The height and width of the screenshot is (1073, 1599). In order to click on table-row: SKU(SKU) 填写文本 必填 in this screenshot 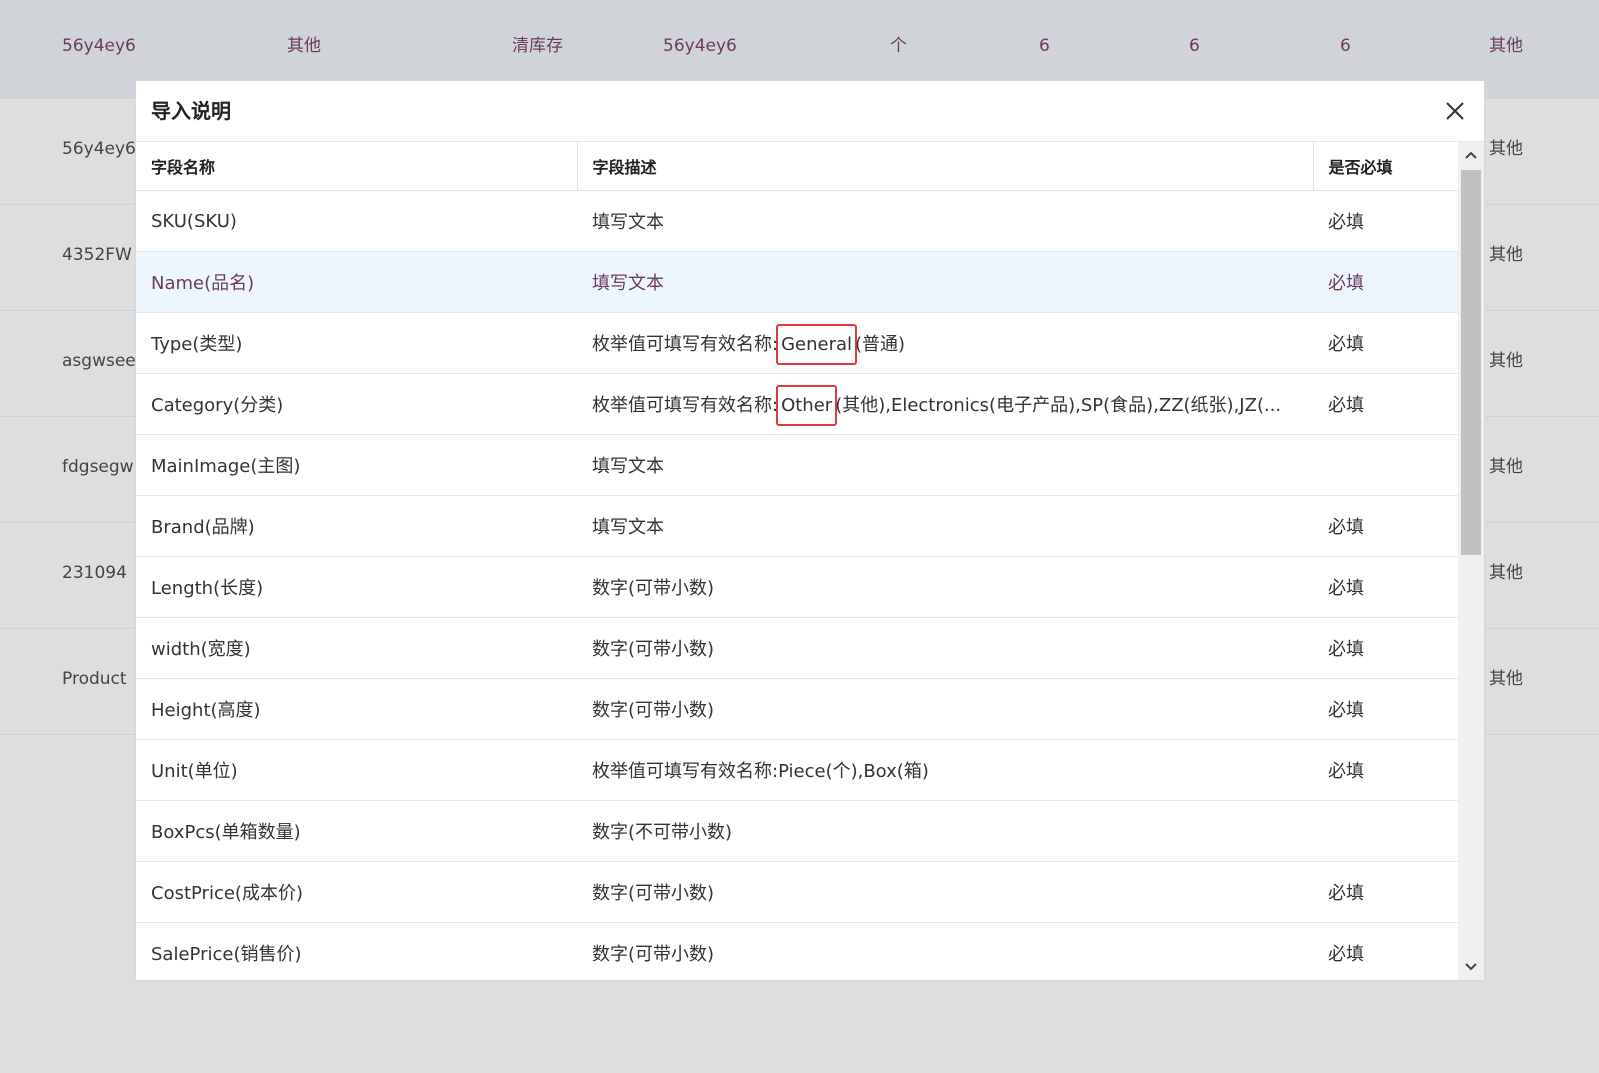, I will do `click(797, 221)`.